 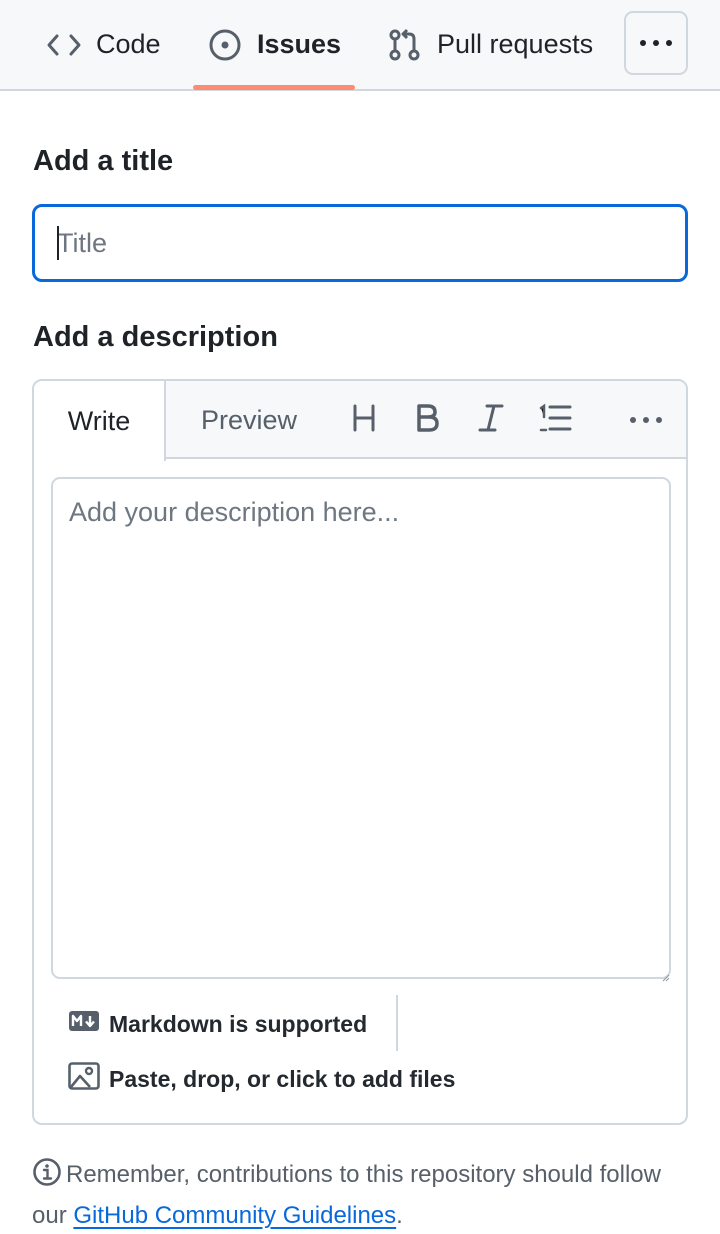 I want to click on tab-issues: Issues, so click(x=274, y=44).